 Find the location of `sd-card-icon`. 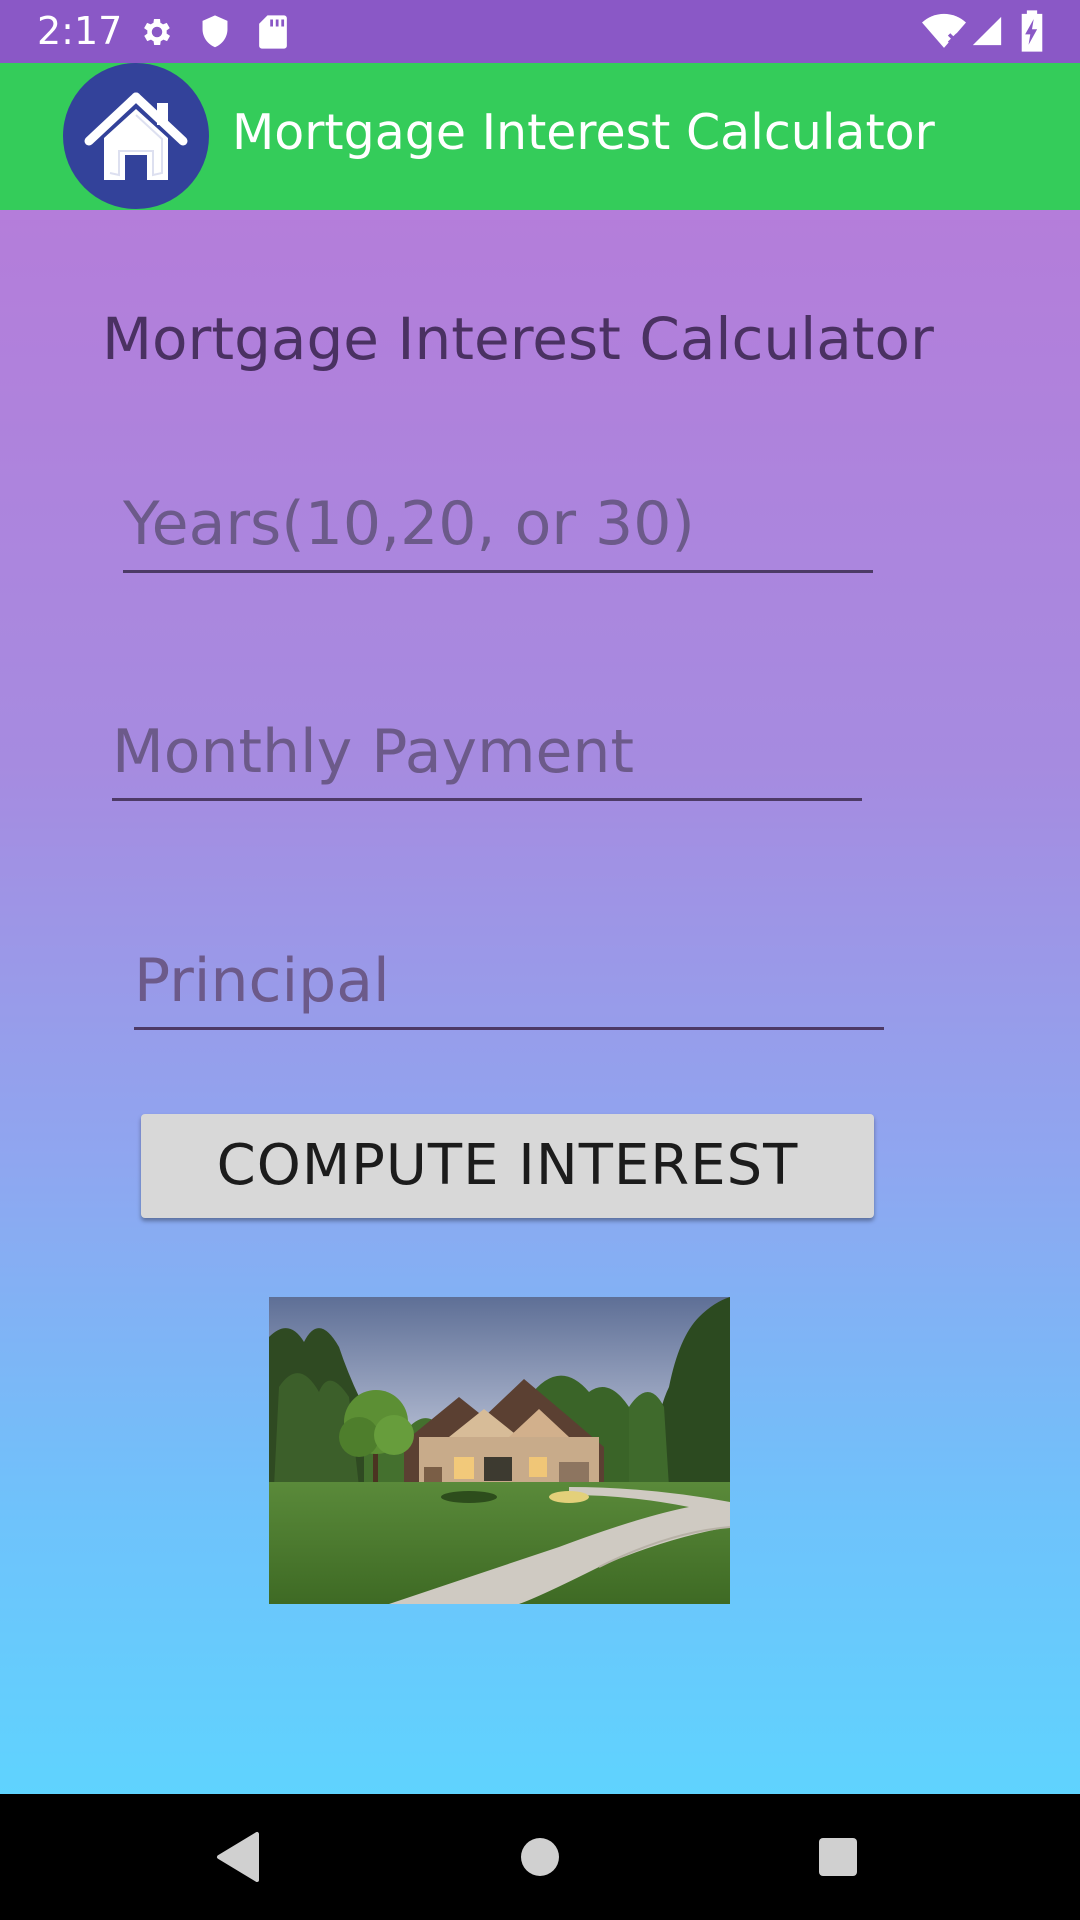

sd-card-icon is located at coordinates (273, 34).